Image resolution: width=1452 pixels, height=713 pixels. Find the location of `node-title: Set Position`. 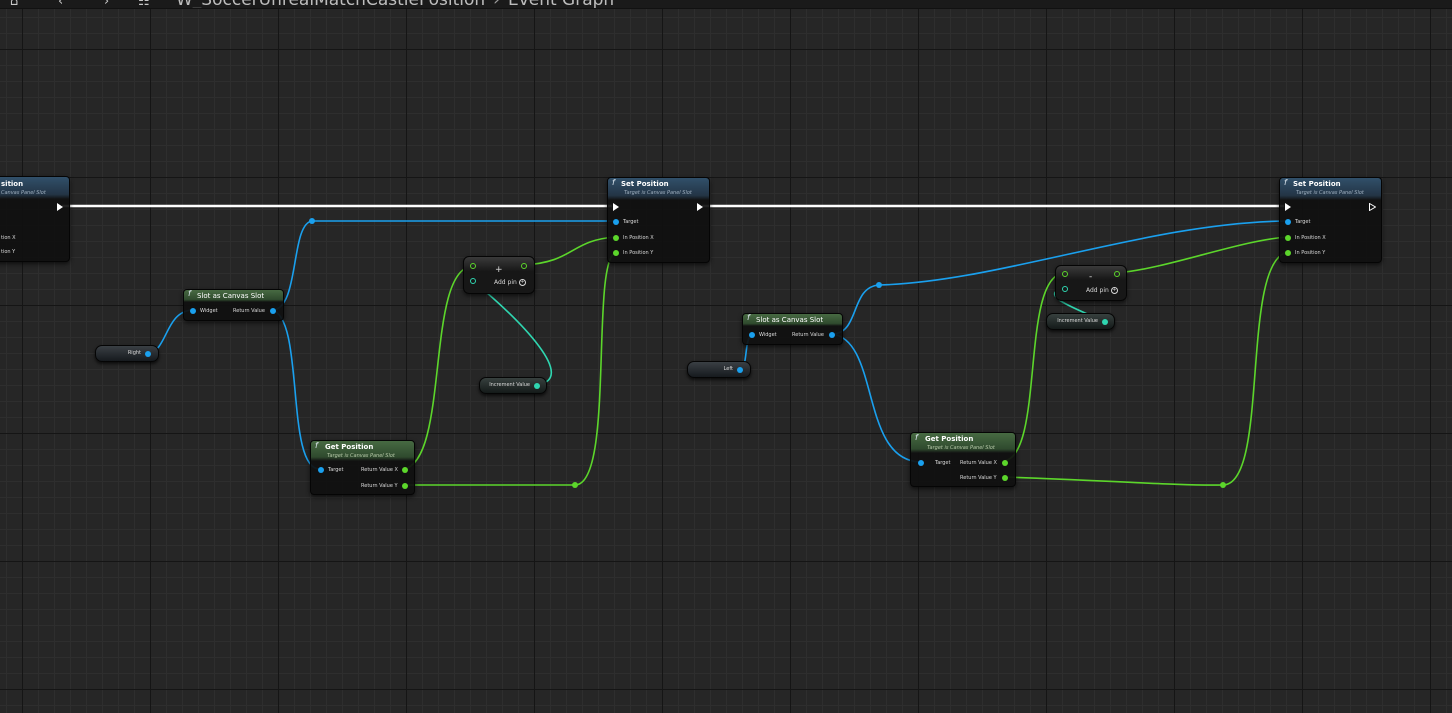

node-title: Set Position is located at coordinates (1317, 184).